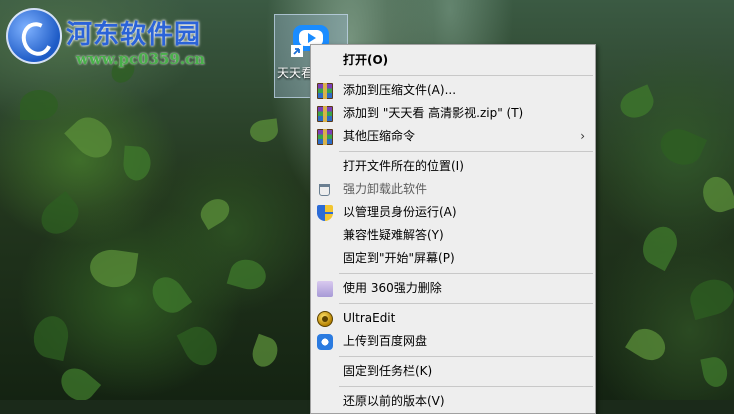 The height and width of the screenshot is (414, 734). What do you see at coordinates (379, 136) in the screenshot?
I see `menu-item-label: 其他压缩命令` at bounding box center [379, 136].